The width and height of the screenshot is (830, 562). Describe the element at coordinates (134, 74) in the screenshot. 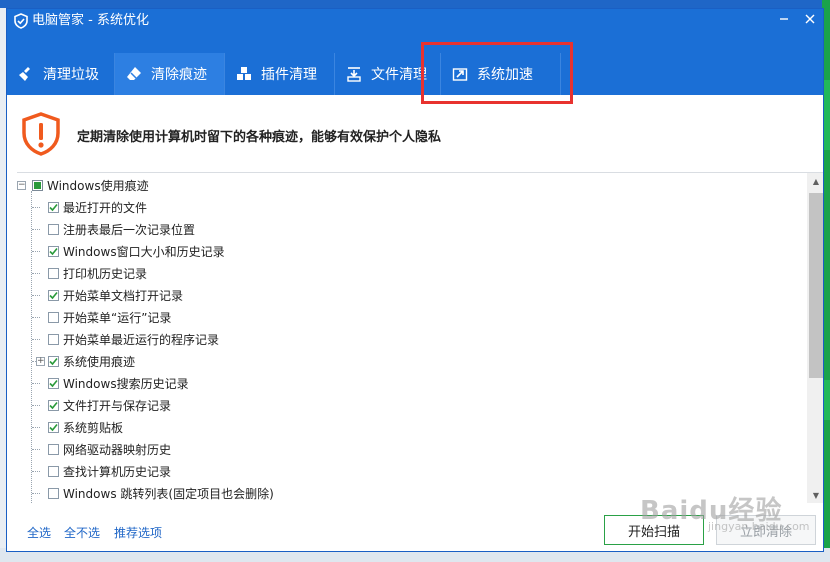

I see `eraser-icon` at that location.